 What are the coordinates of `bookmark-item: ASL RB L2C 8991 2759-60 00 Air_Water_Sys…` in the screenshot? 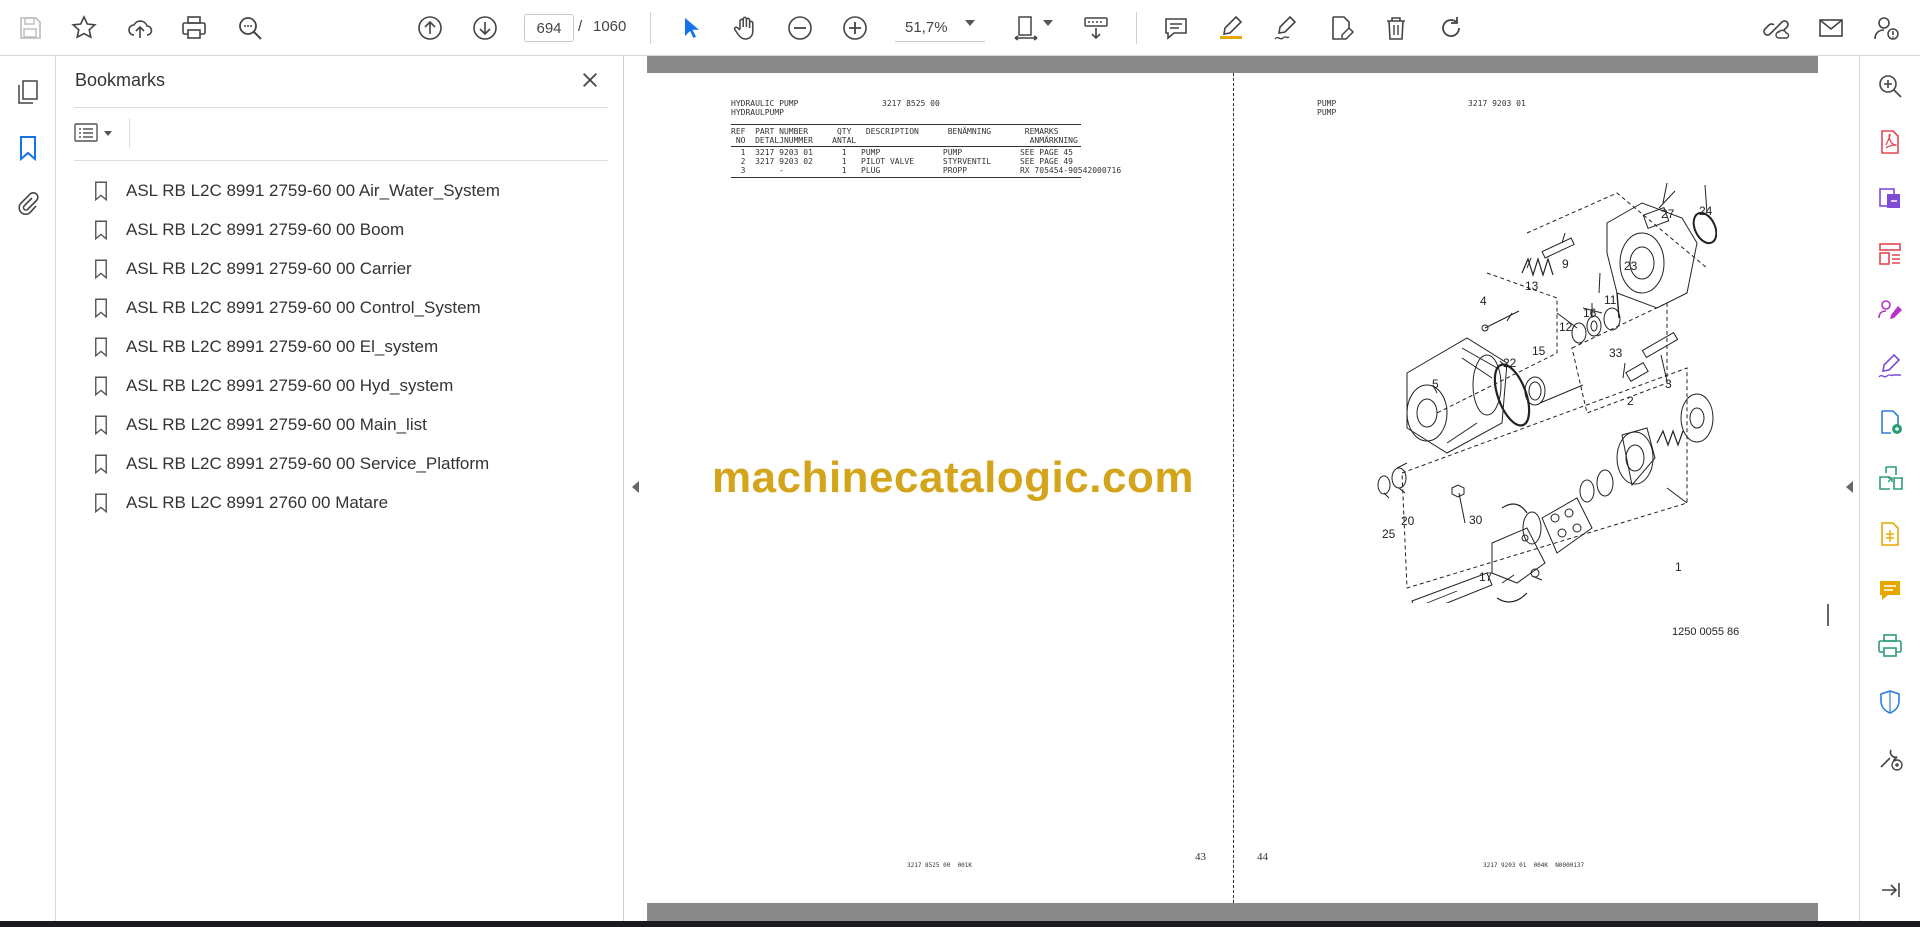 It's located at (346, 190).